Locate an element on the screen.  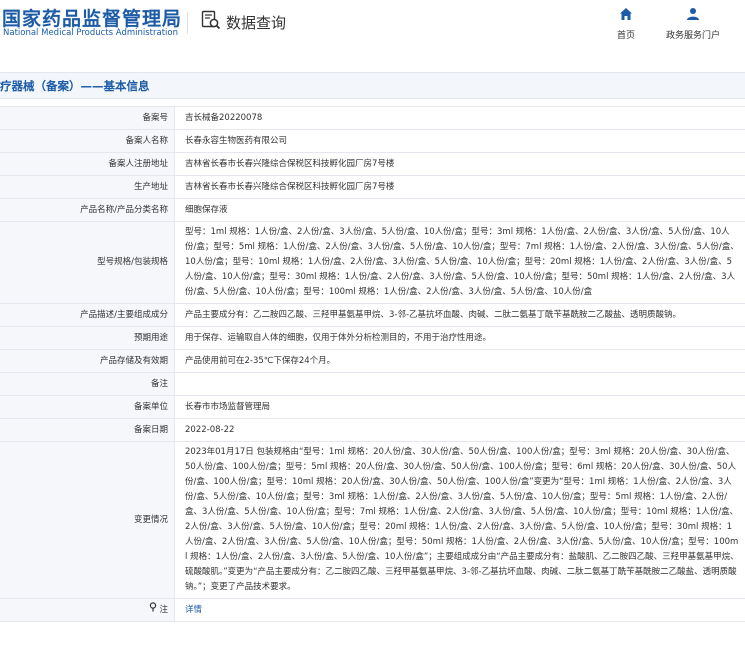
data-query-label: 数据查询 is located at coordinates (256, 22).